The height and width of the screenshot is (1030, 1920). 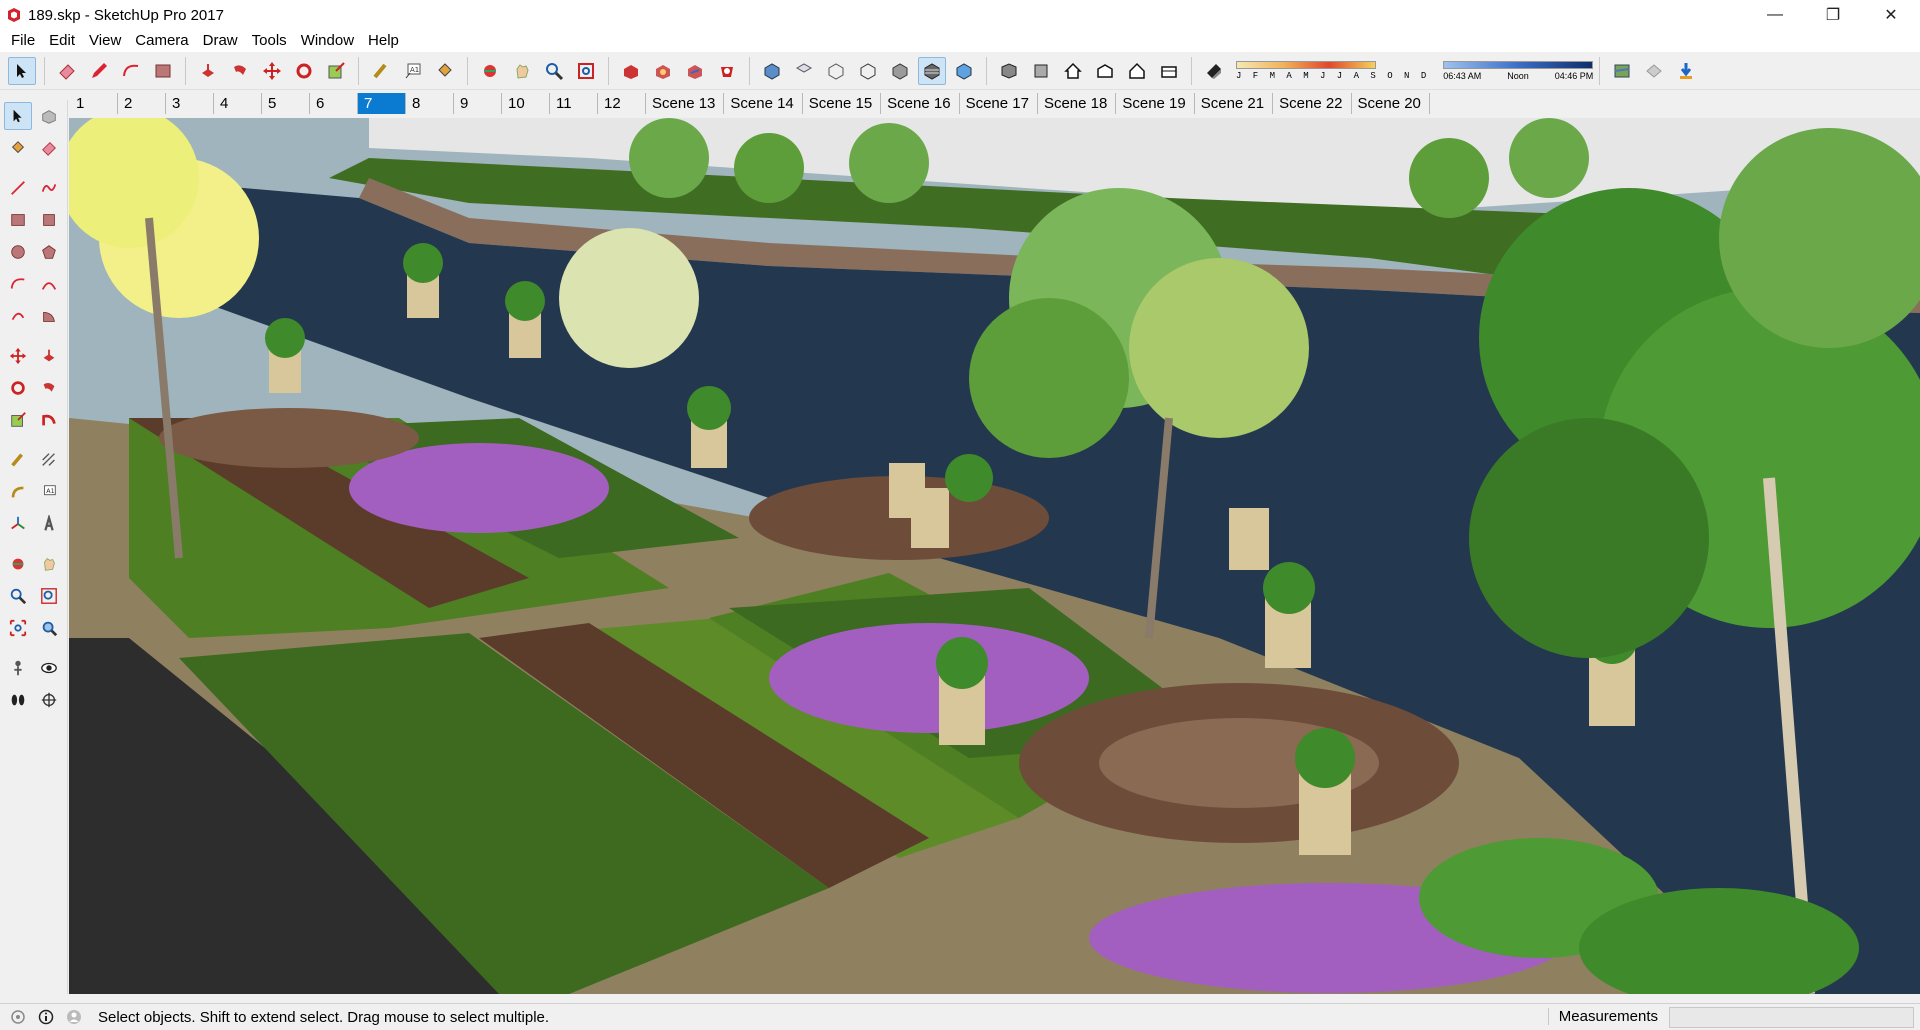 What do you see at coordinates (50, 220) in the screenshot?
I see `rotated-rectangle-icon` at bounding box center [50, 220].